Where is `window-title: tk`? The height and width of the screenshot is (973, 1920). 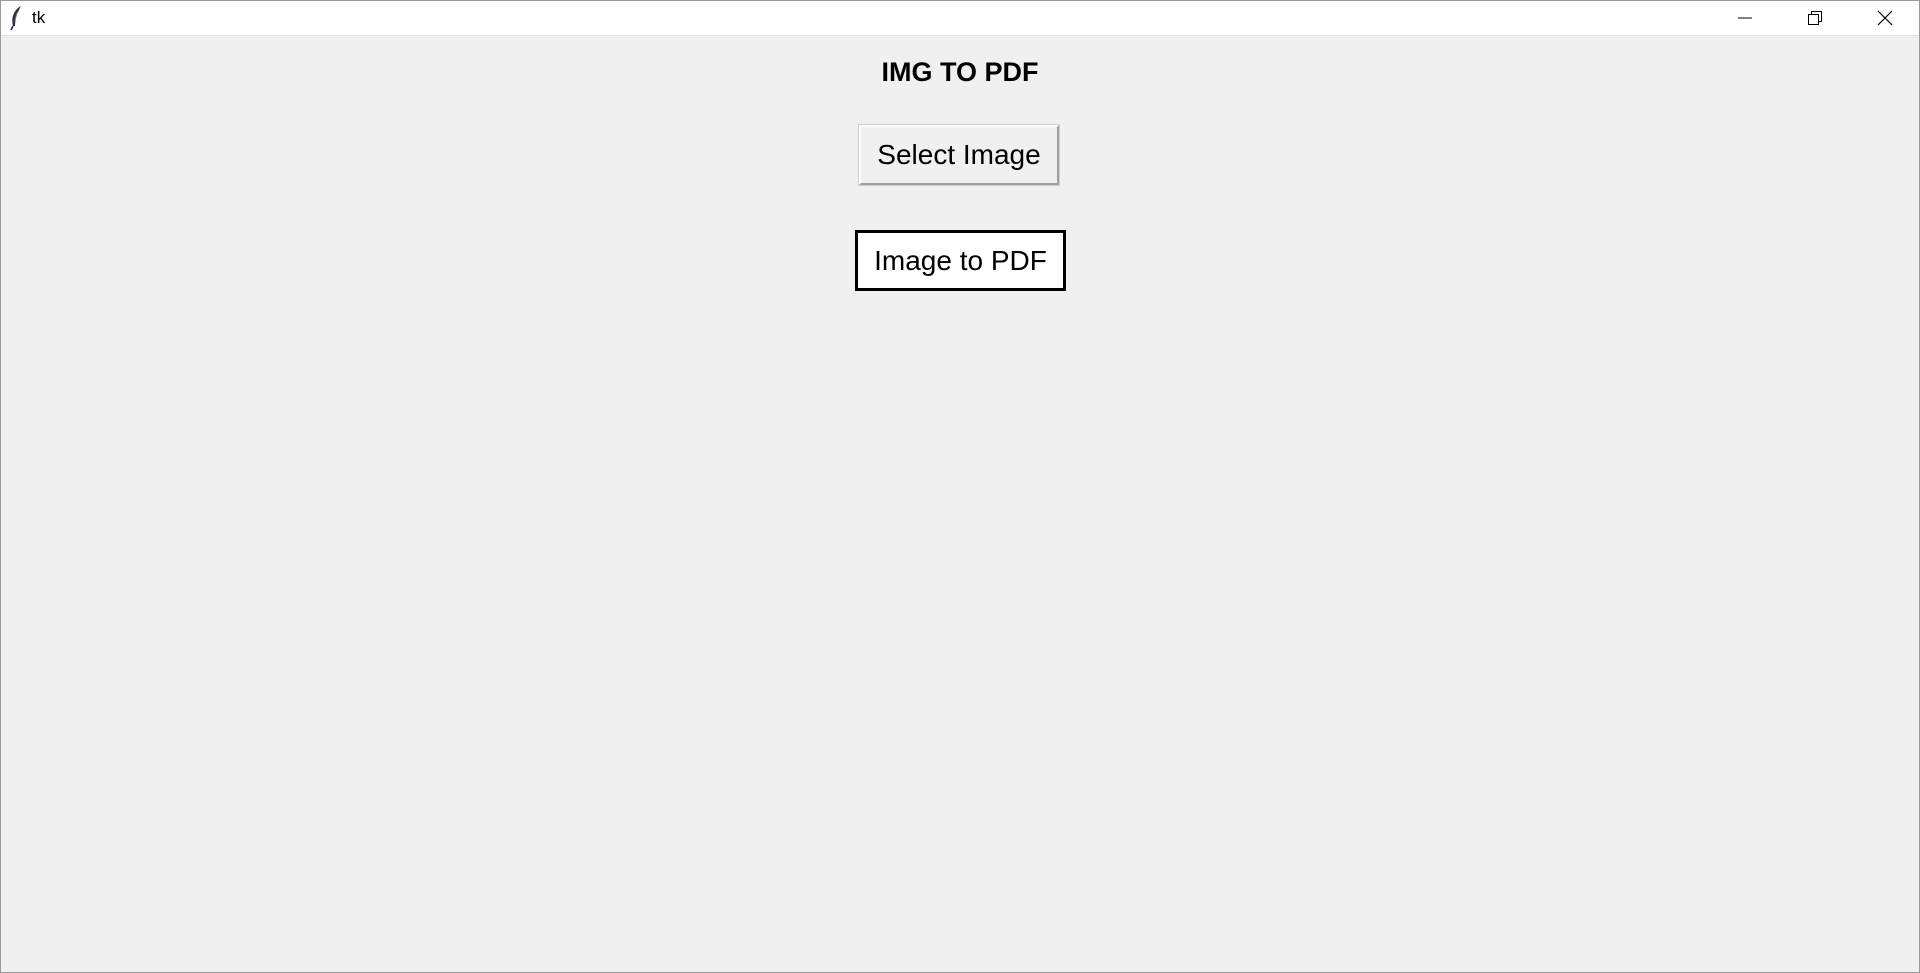
window-title: tk is located at coordinates (39, 17).